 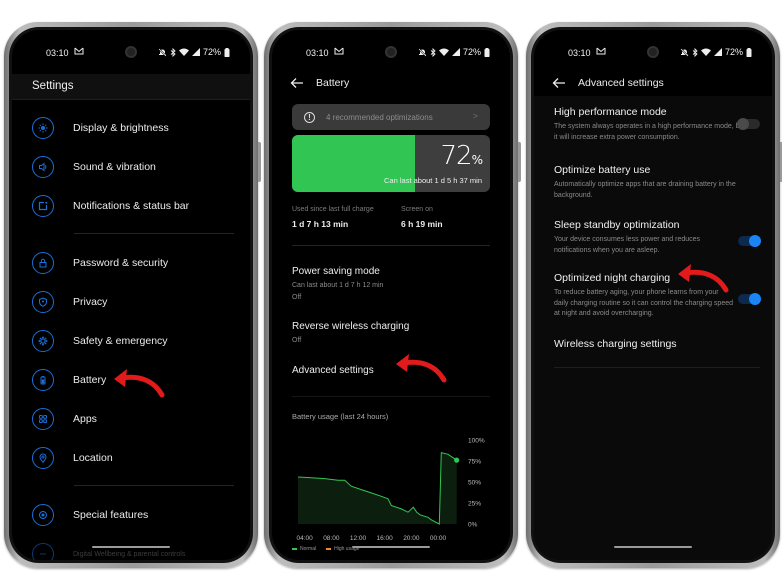 I want to click on chart-legend: Normal High usage, so click(x=325, y=549).